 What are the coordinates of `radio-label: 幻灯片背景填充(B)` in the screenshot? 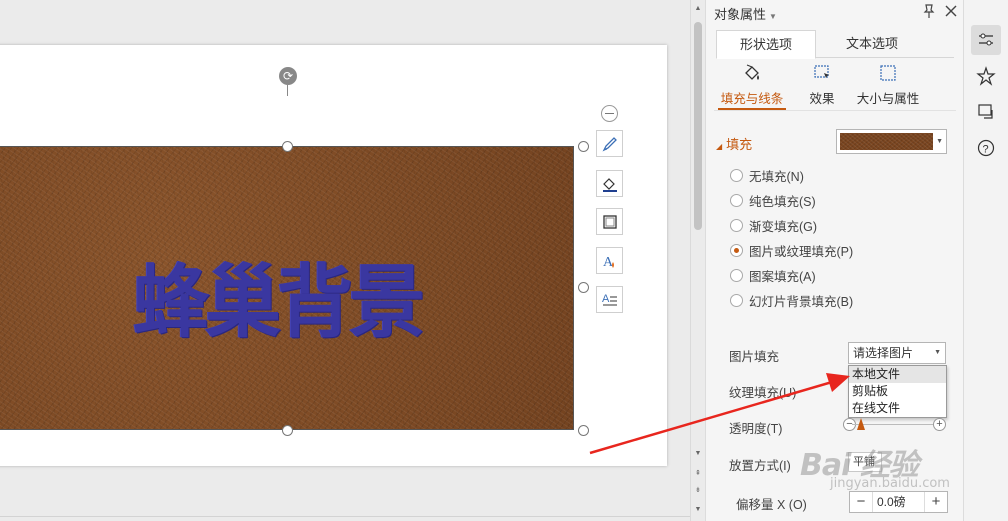 It's located at (801, 301).